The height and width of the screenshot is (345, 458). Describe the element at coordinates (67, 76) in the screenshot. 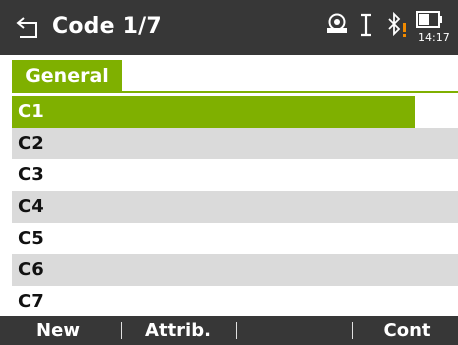

I see `tab-general: General` at that location.